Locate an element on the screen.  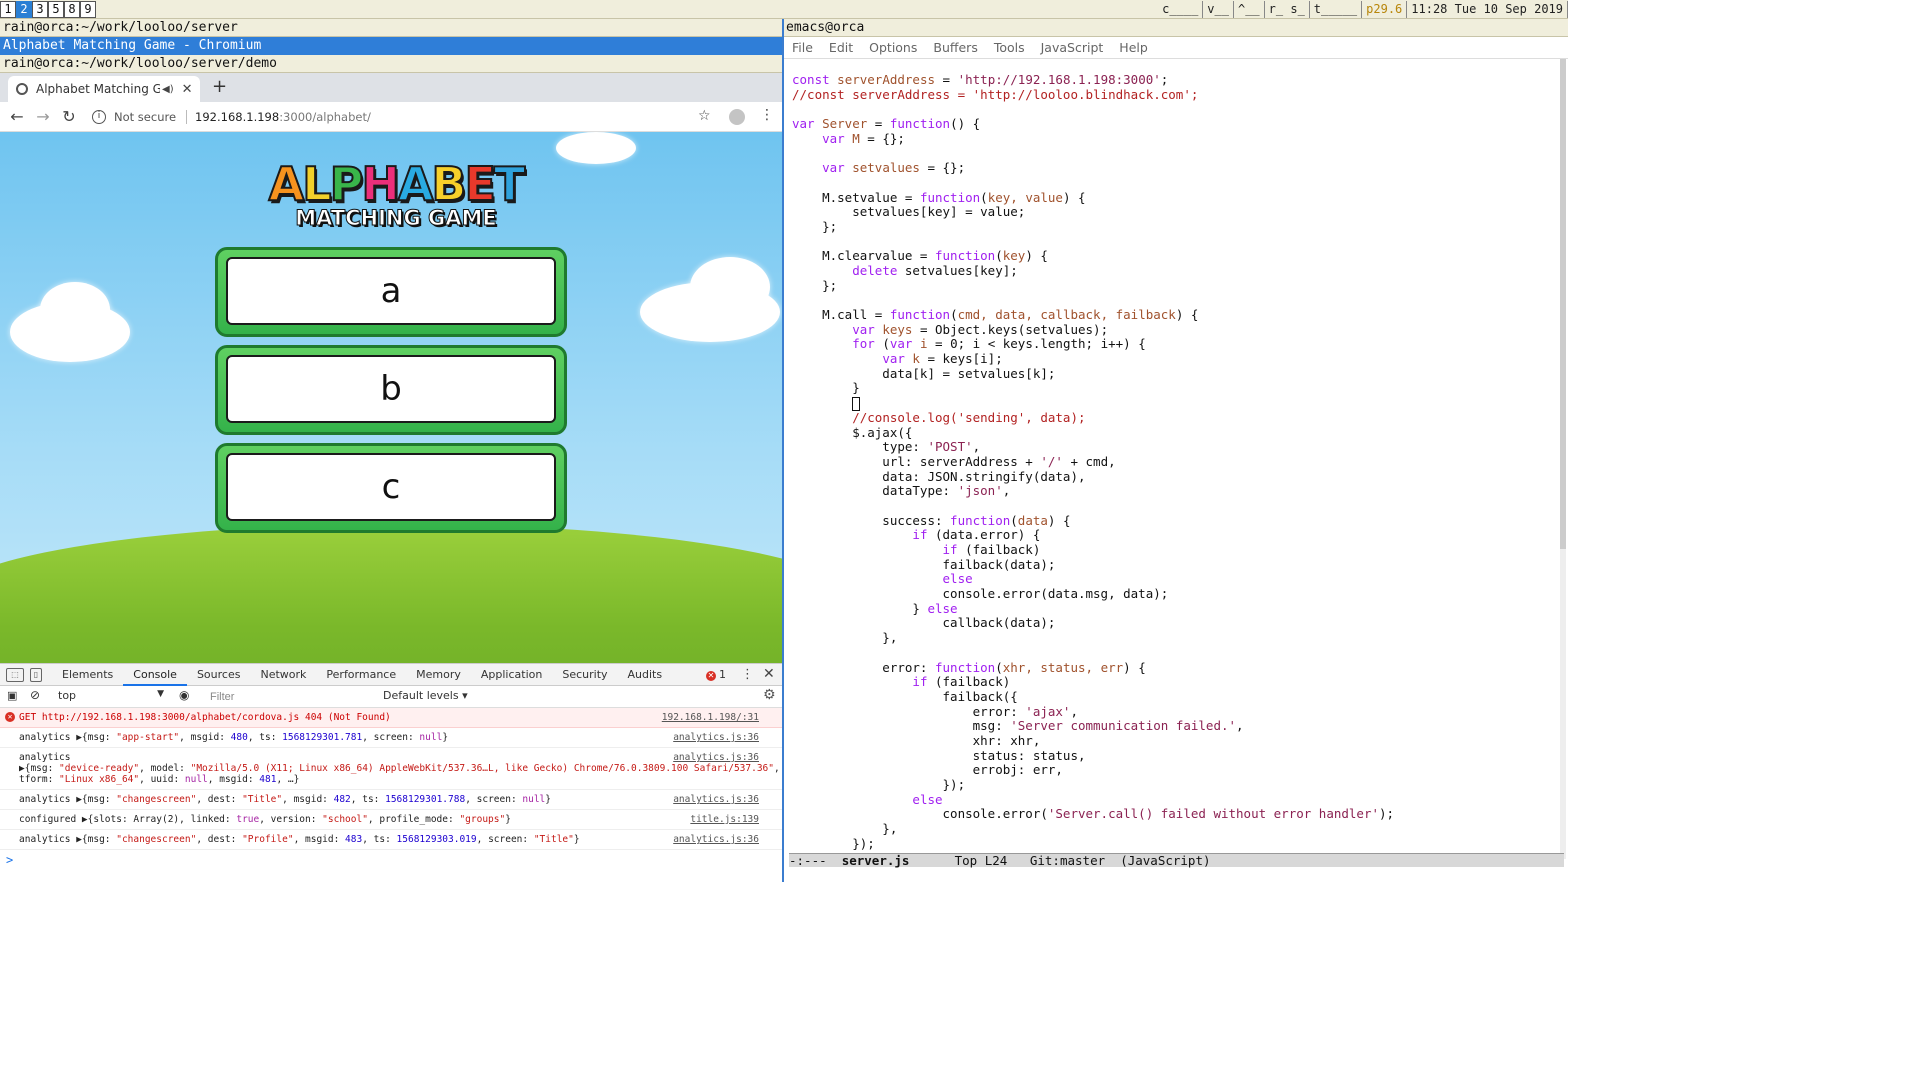
status-segment: 11:28 Tue 10 Sep 2019 is located at coordinates (1487, 9).